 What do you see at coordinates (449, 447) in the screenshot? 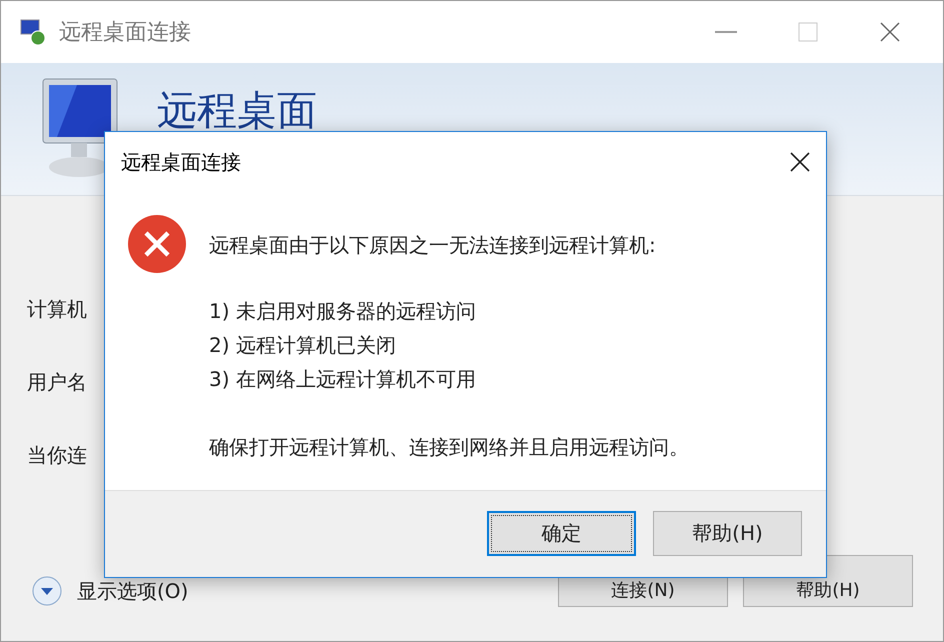
I see `advice-text: 确保打开远程计算机、连接到网络并且启用远程访问。` at bounding box center [449, 447].